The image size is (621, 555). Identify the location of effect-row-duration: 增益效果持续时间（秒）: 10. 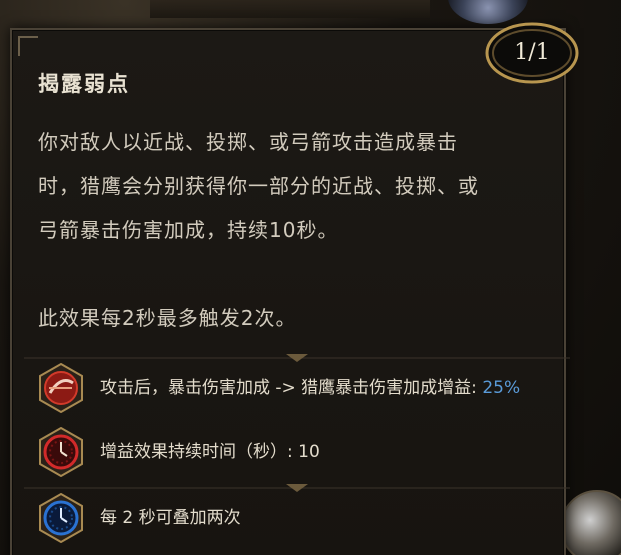
(297, 452).